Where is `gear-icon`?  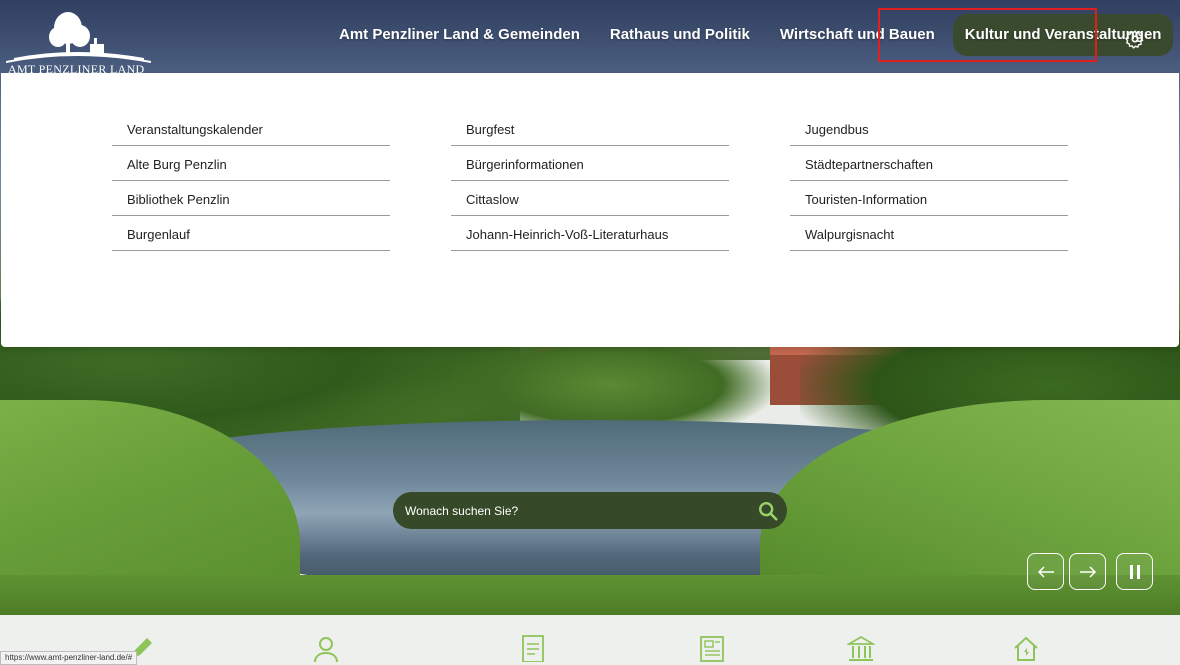
gear-icon is located at coordinates (1135, 39).